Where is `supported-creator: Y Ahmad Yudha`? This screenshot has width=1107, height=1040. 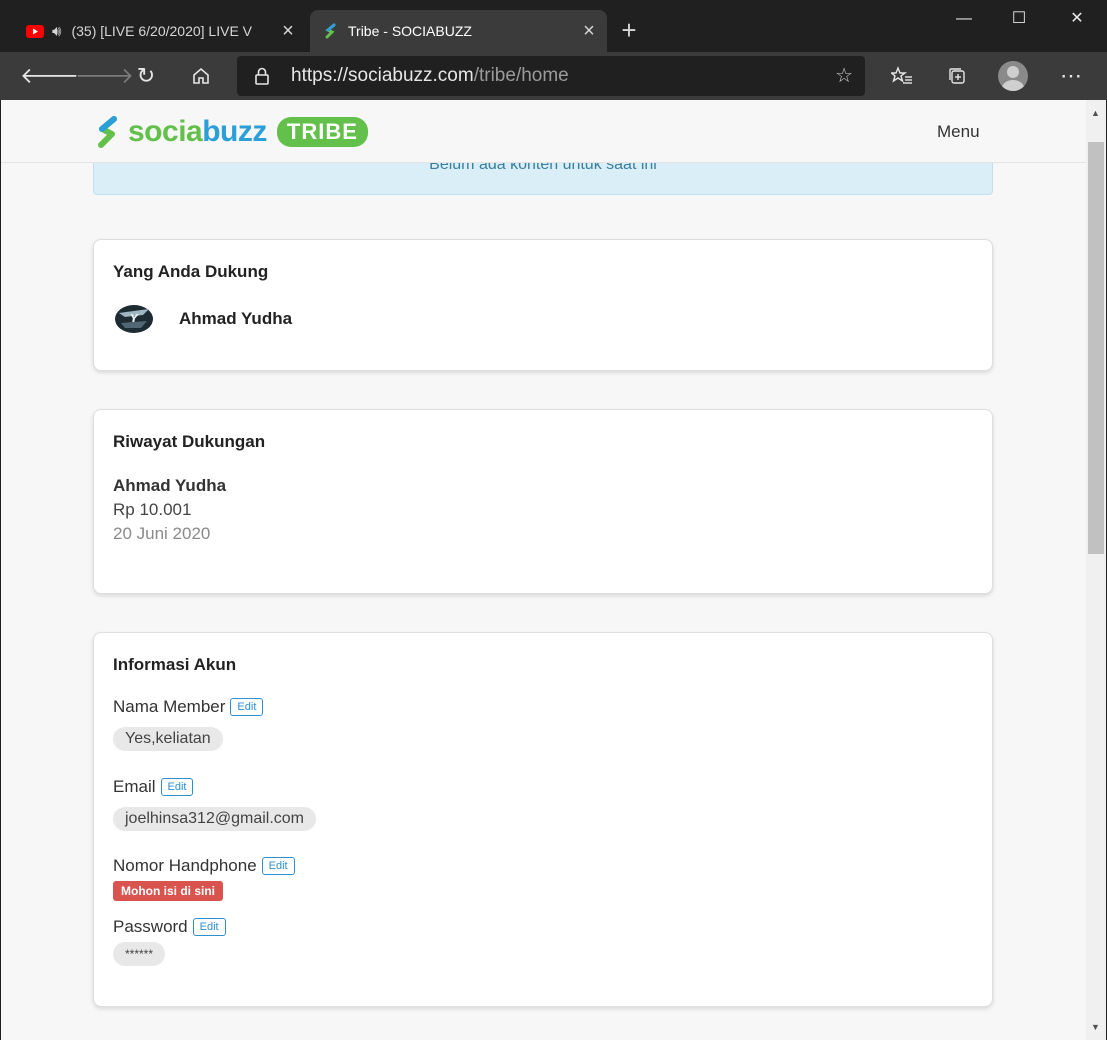
supported-creator: Y Ahmad Yudha is located at coordinates (202, 319).